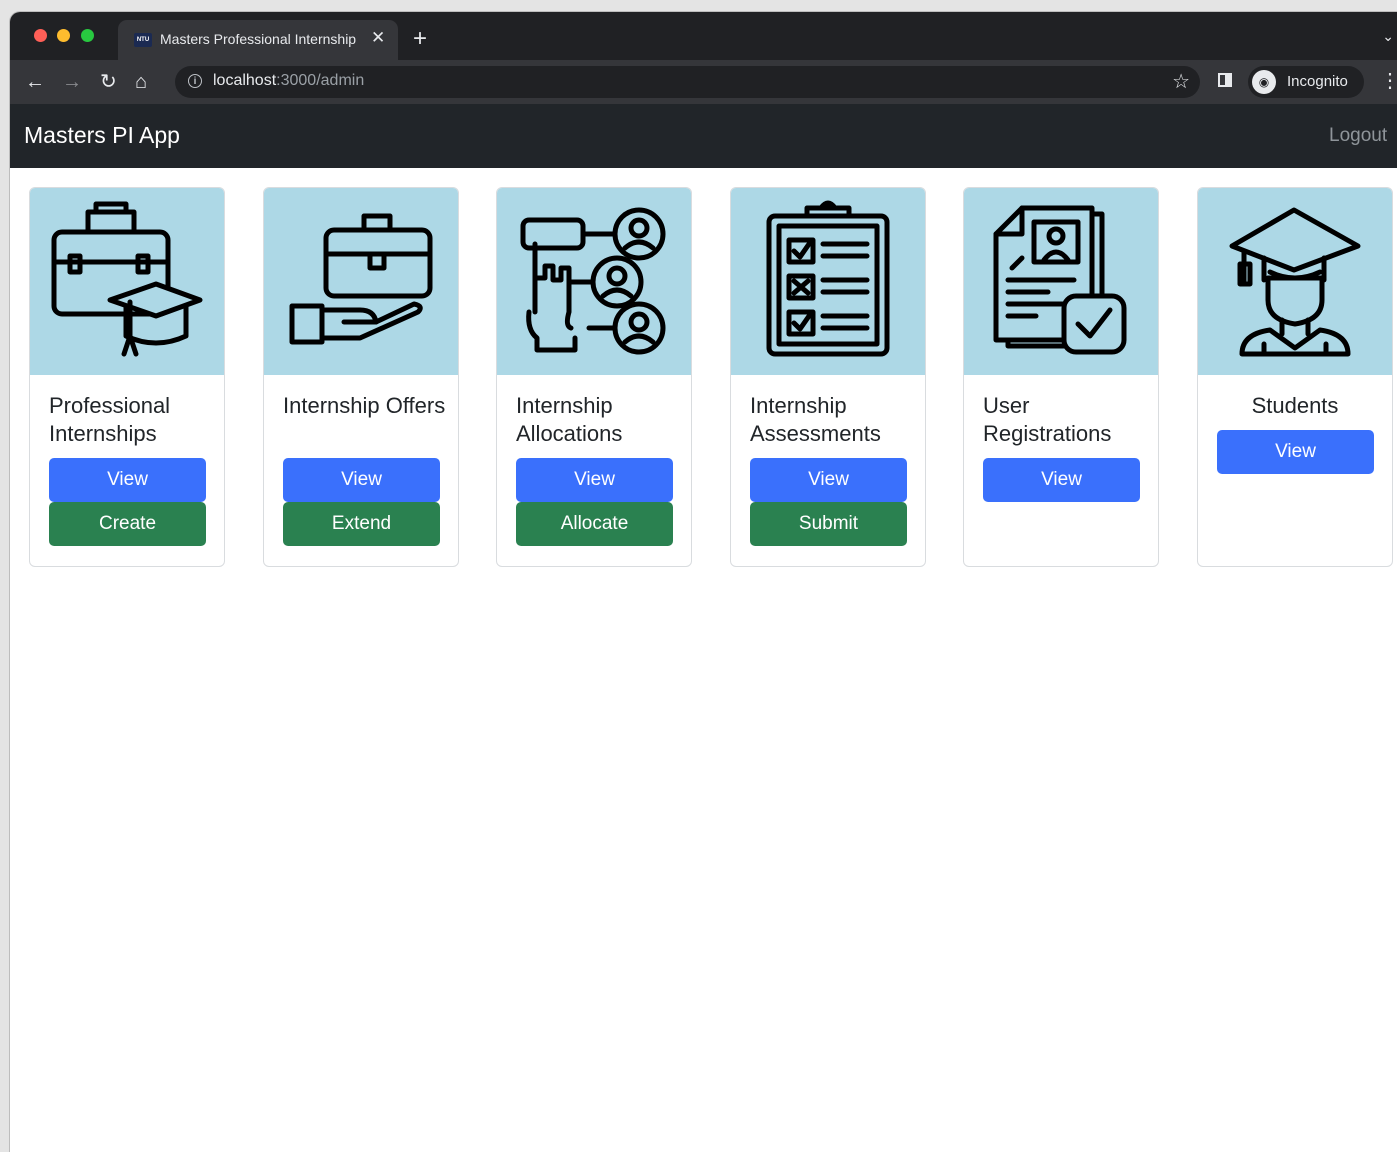 Image resolution: width=1397 pixels, height=1152 pixels. I want to click on allocate-button: Allocate, so click(594, 524).